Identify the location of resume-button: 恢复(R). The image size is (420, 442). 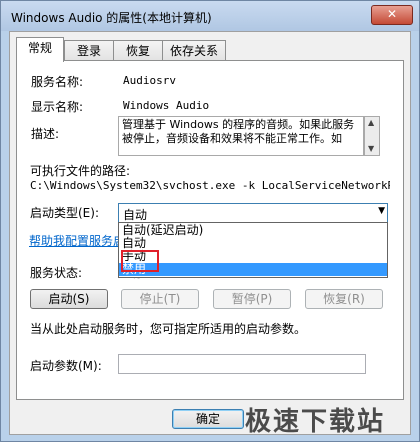
(344, 299).